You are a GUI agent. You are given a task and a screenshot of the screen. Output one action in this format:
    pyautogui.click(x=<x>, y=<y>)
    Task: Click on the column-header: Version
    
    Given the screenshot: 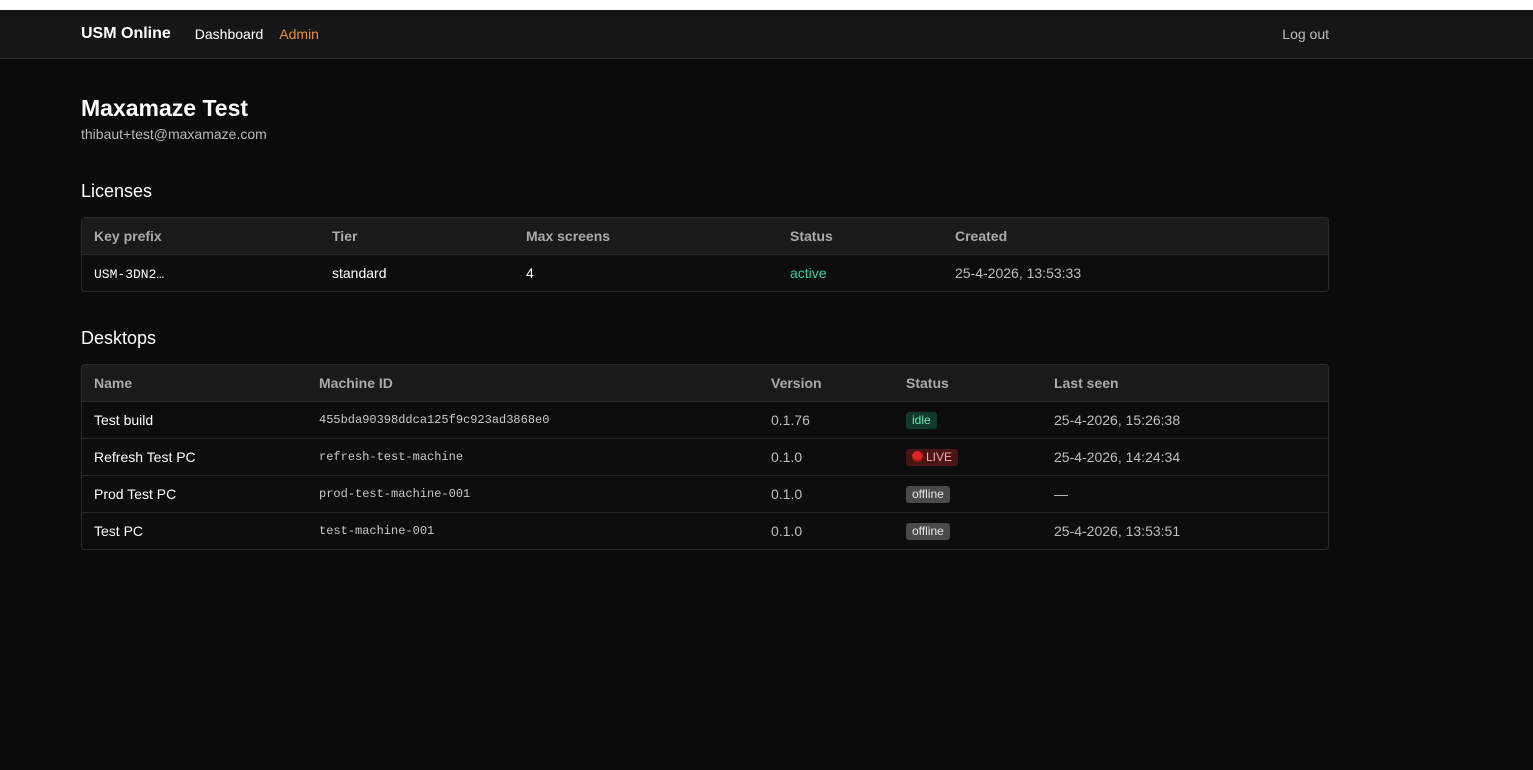 What is the action you would take?
    pyautogui.click(x=826, y=383)
    